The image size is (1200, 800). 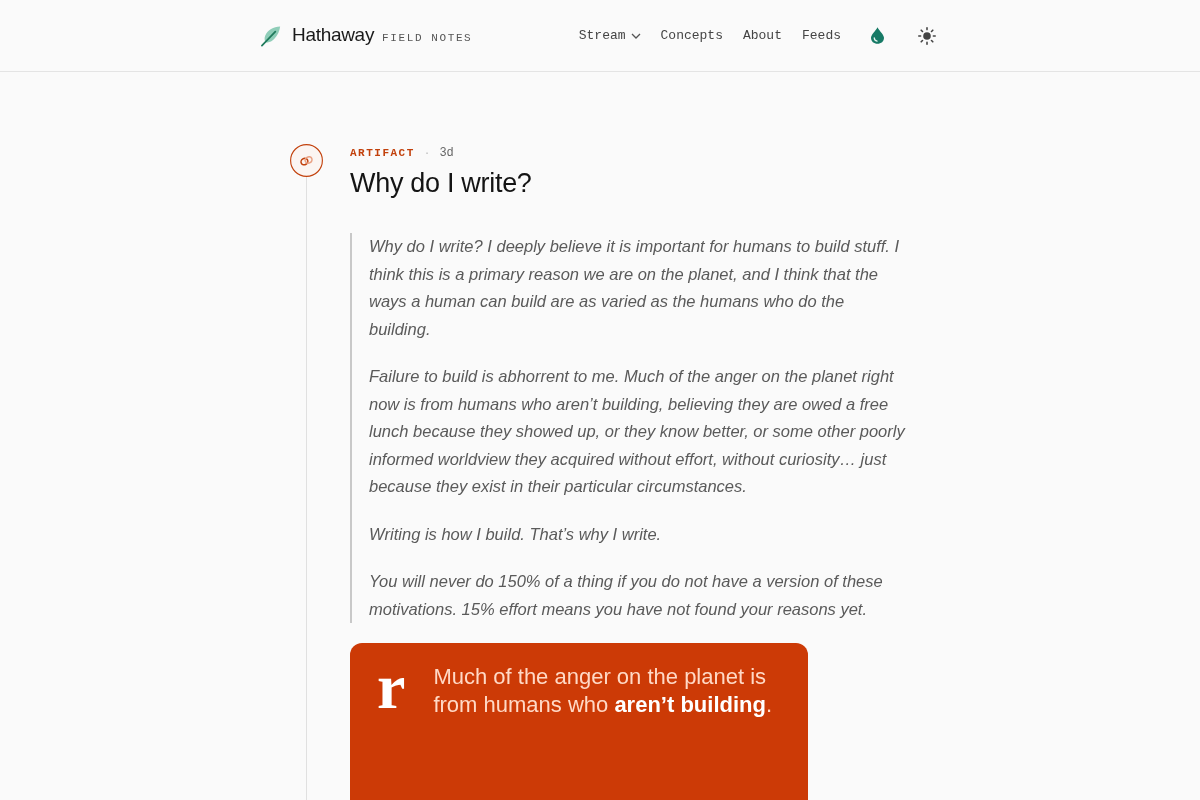 I want to click on nav-link: About, so click(x=762, y=35).